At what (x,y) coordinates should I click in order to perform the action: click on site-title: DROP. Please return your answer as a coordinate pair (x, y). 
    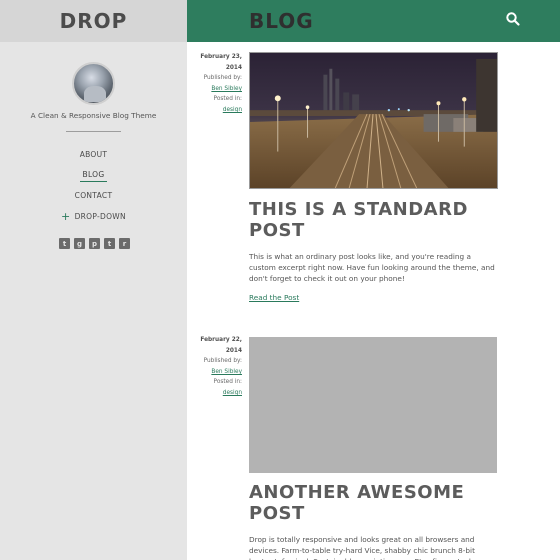
    Looking at the image, I should click on (94, 21).